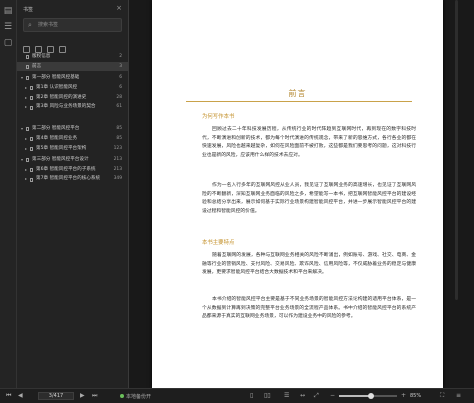 The height and width of the screenshot is (403, 474). What do you see at coordinates (286, 396) in the screenshot?
I see `scroll-view-icon: ☰` at bounding box center [286, 396].